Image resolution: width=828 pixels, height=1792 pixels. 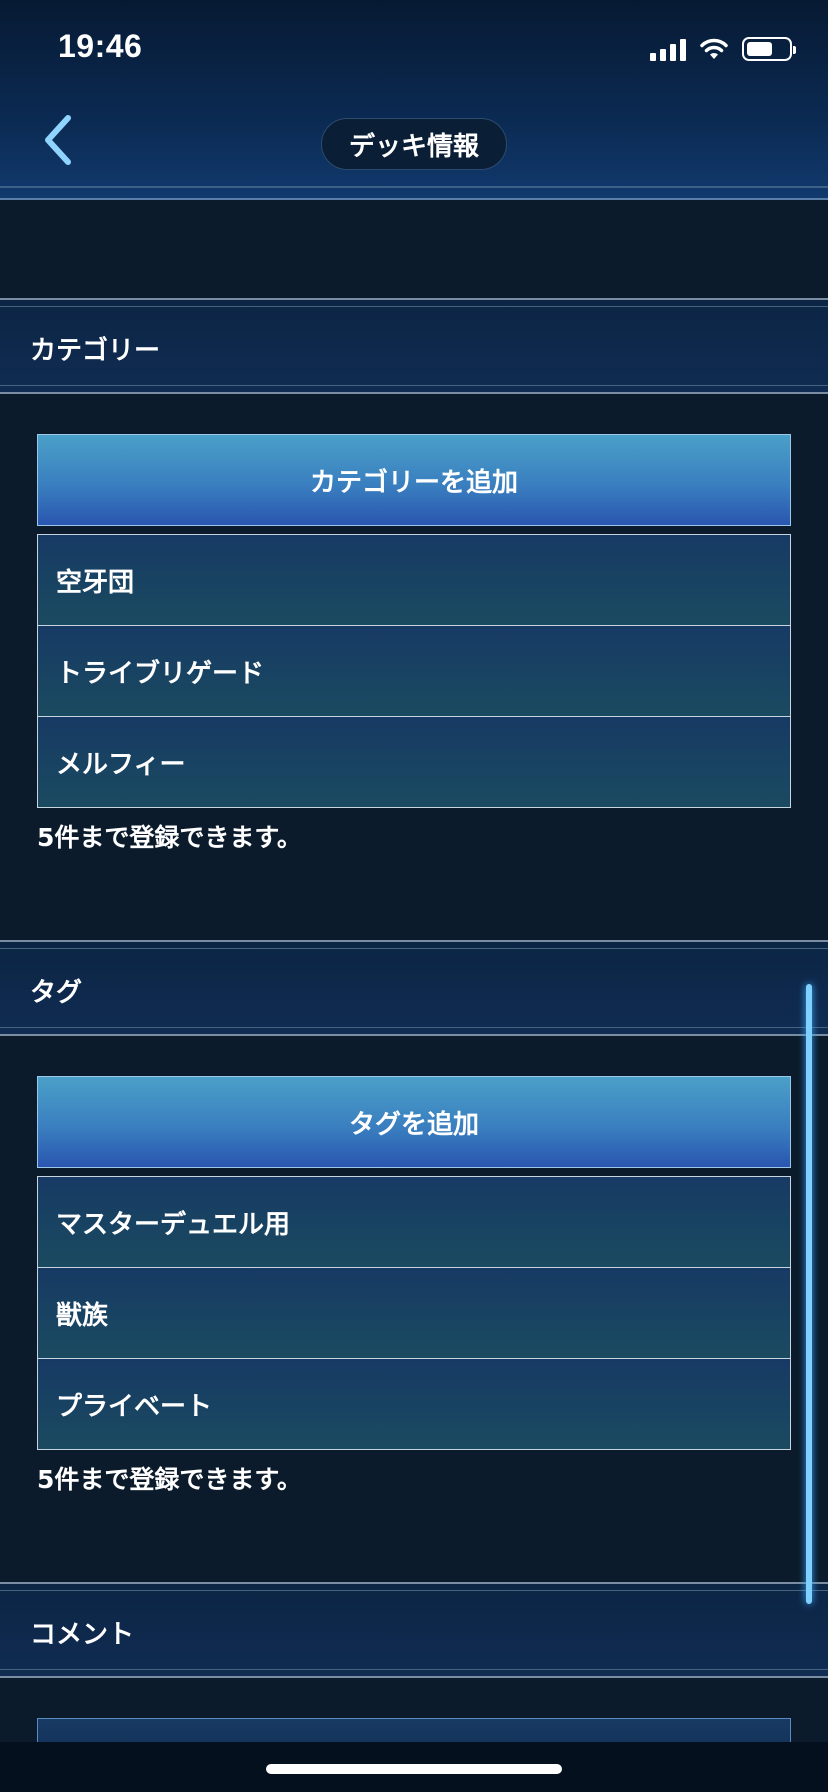 What do you see at coordinates (414, 580) in the screenshot?
I see `category-item: 空牙団` at bounding box center [414, 580].